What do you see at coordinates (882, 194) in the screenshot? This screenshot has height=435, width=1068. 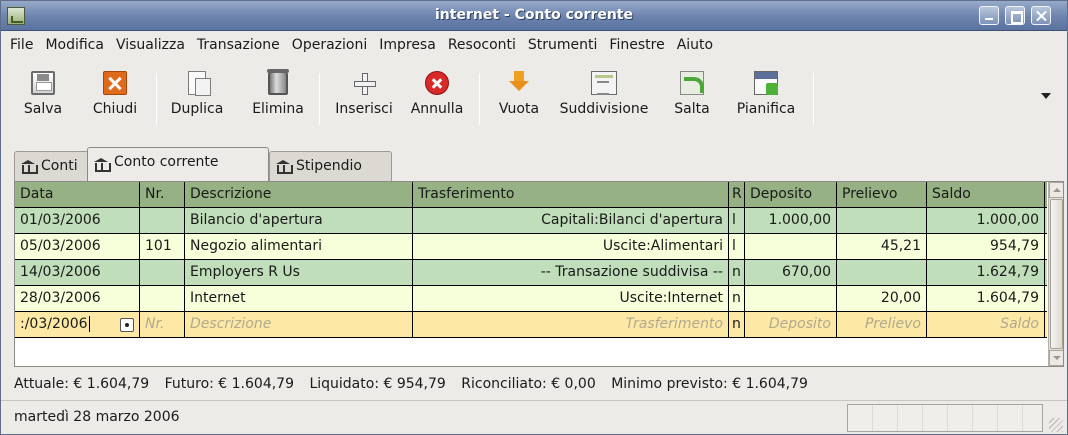 I see `header-withdrawal: Prelievo` at bounding box center [882, 194].